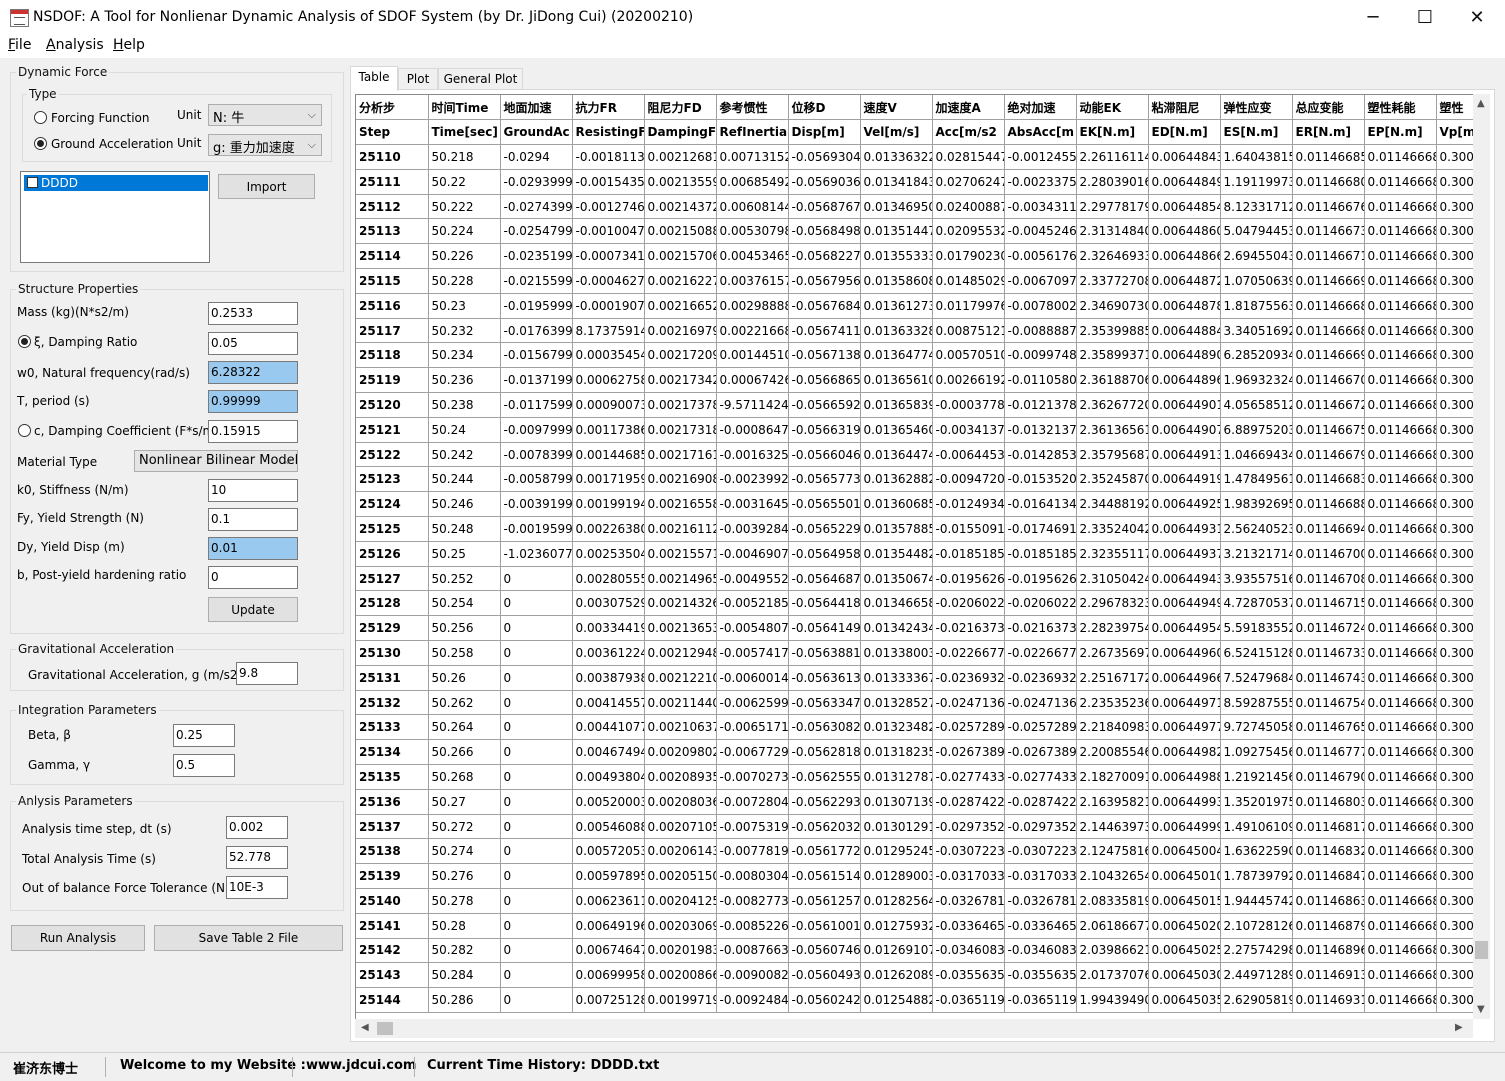  Describe the element at coordinates (464, 405) in the screenshot. I see `table-cell: 50.238` at that location.